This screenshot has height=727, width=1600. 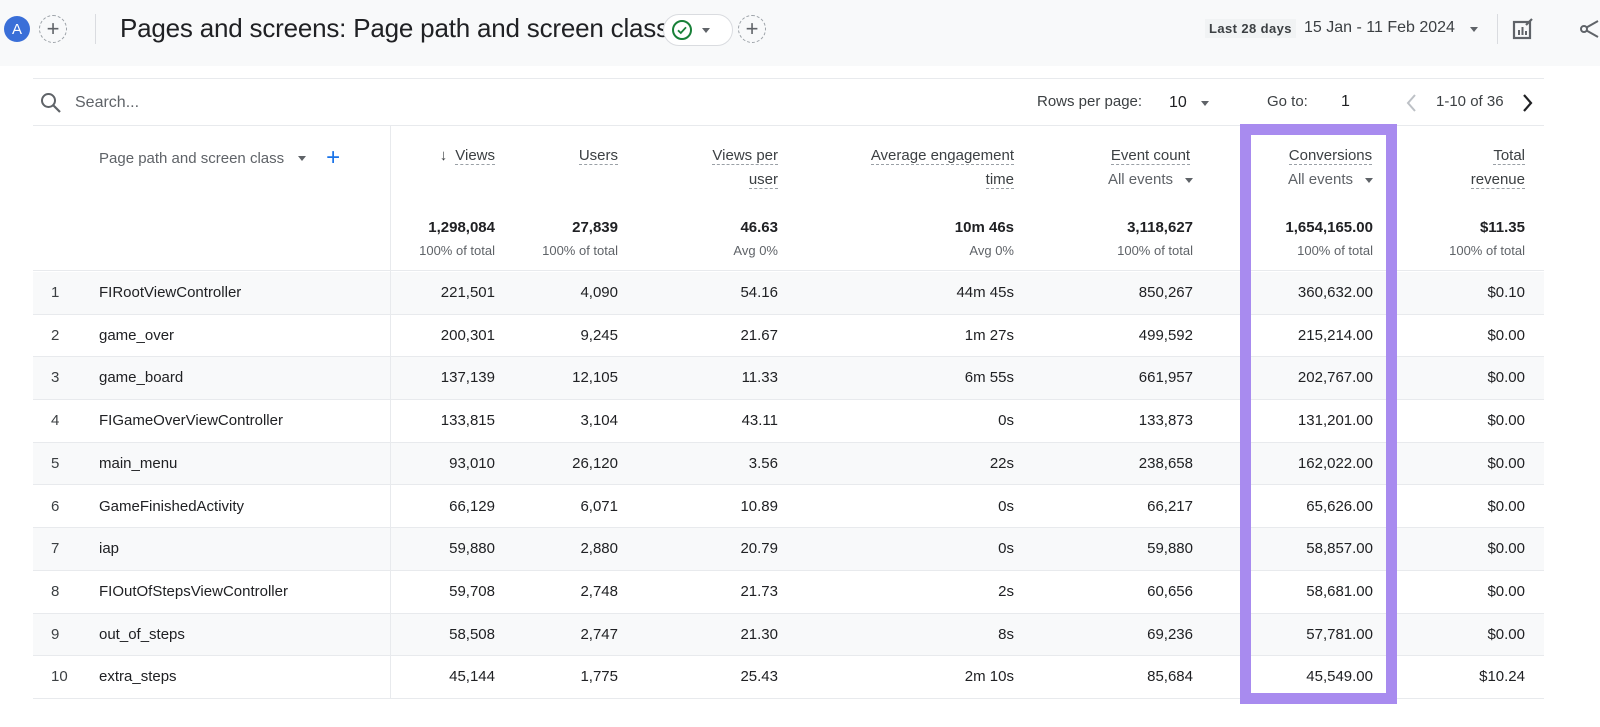 I want to click on rows-per-page-label: Rows per page:, so click(x=1090, y=101).